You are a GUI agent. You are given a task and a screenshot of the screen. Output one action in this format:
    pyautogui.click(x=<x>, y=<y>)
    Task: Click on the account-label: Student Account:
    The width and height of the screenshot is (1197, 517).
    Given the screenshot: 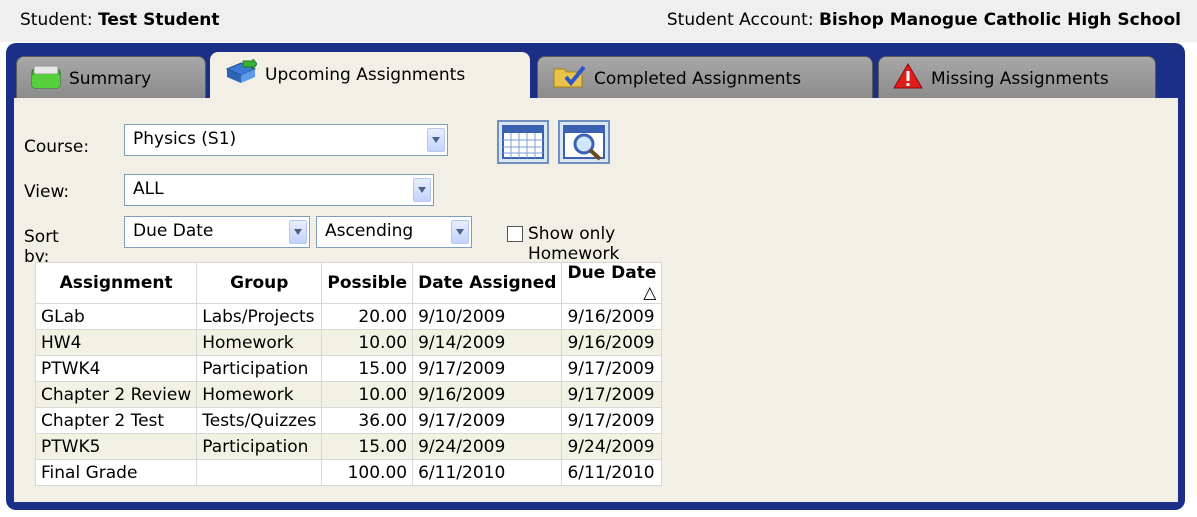 What is the action you would take?
    pyautogui.click(x=740, y=20)
    